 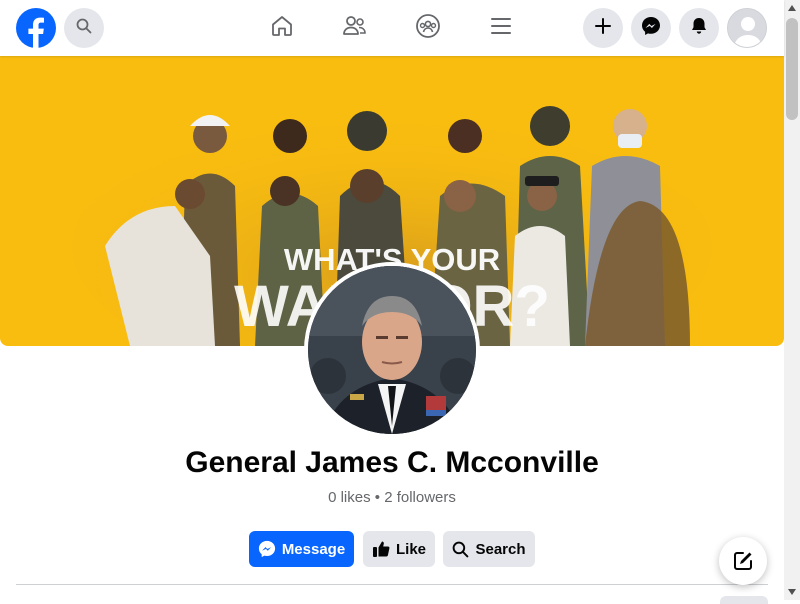 I want to click on plus-icon, so click(x=603, y=28).